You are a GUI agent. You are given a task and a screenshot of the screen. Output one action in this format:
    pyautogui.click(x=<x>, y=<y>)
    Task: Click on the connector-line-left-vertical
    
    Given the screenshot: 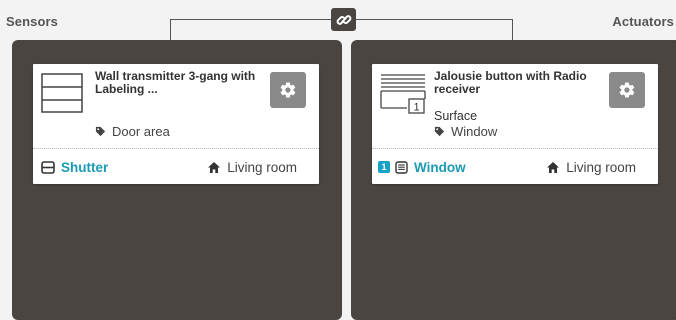 What is the action you would take?
    pyautogui.click(x=170, y=29)
    